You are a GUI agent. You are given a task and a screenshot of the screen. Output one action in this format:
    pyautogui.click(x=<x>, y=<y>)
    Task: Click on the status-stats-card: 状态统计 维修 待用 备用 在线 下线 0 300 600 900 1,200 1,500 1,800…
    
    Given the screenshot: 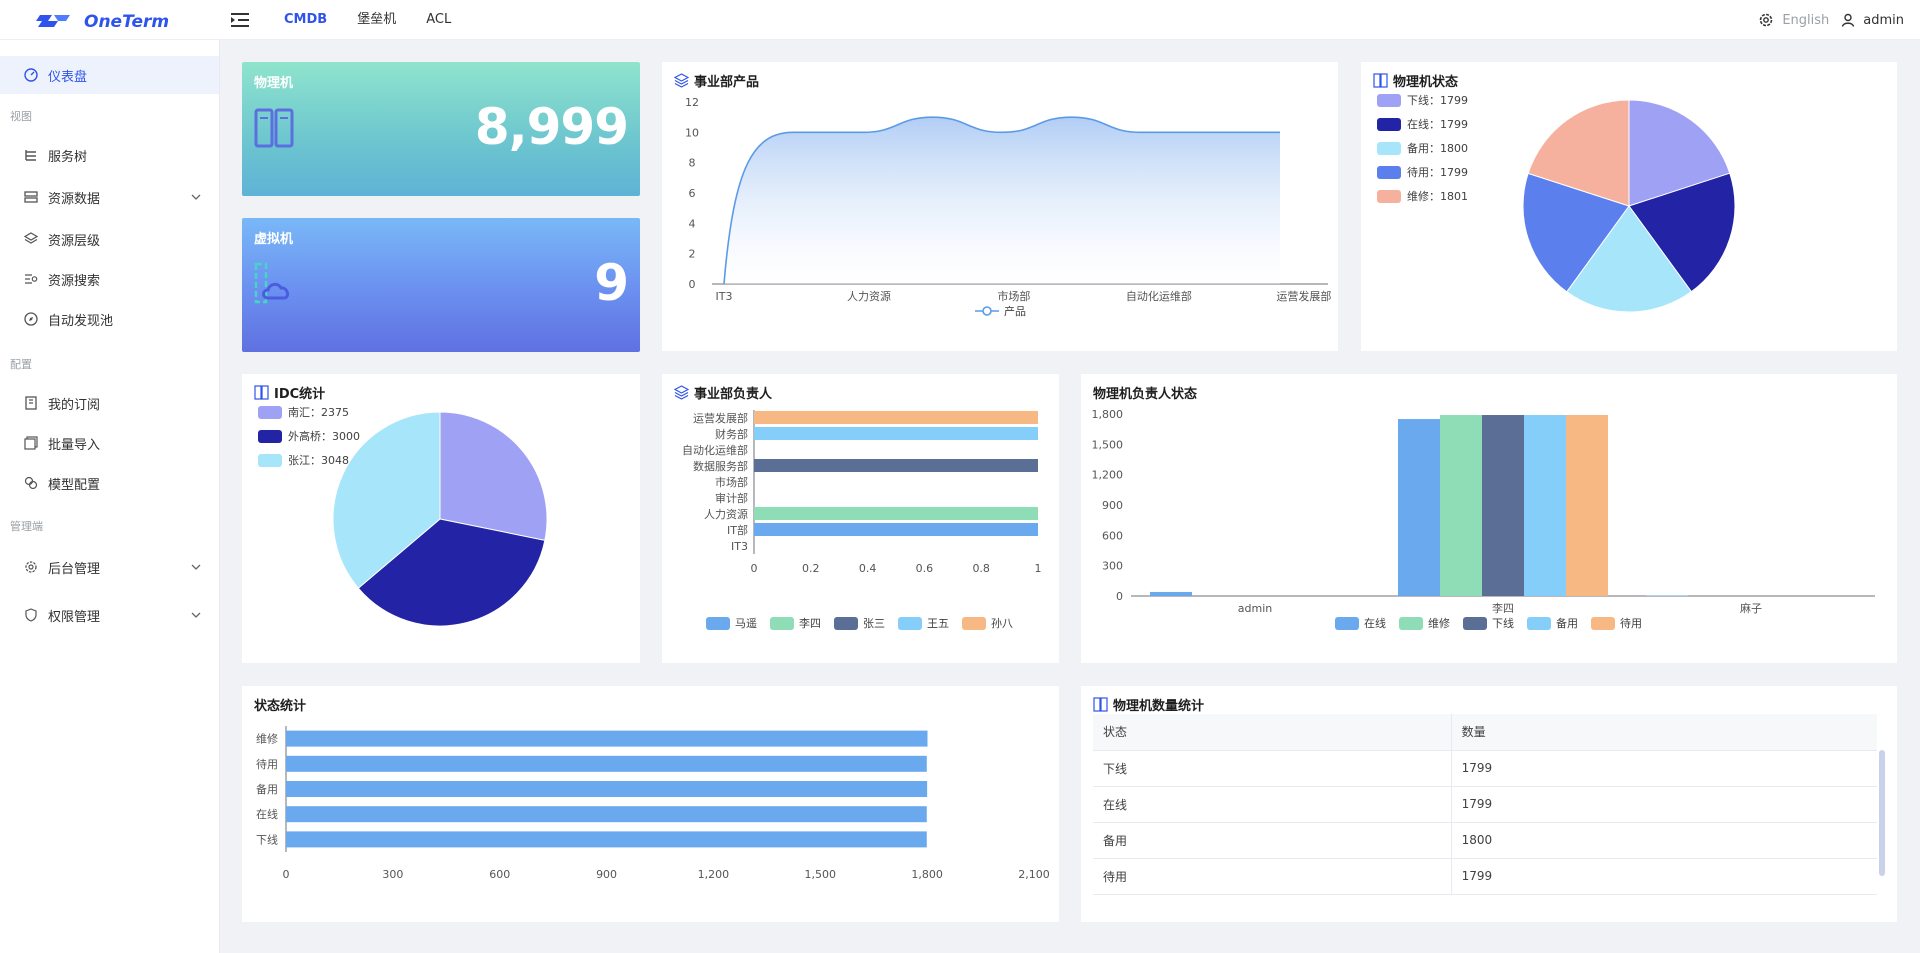 What is the action you would take?
    pyautogui.click(x=650, y=804)
    